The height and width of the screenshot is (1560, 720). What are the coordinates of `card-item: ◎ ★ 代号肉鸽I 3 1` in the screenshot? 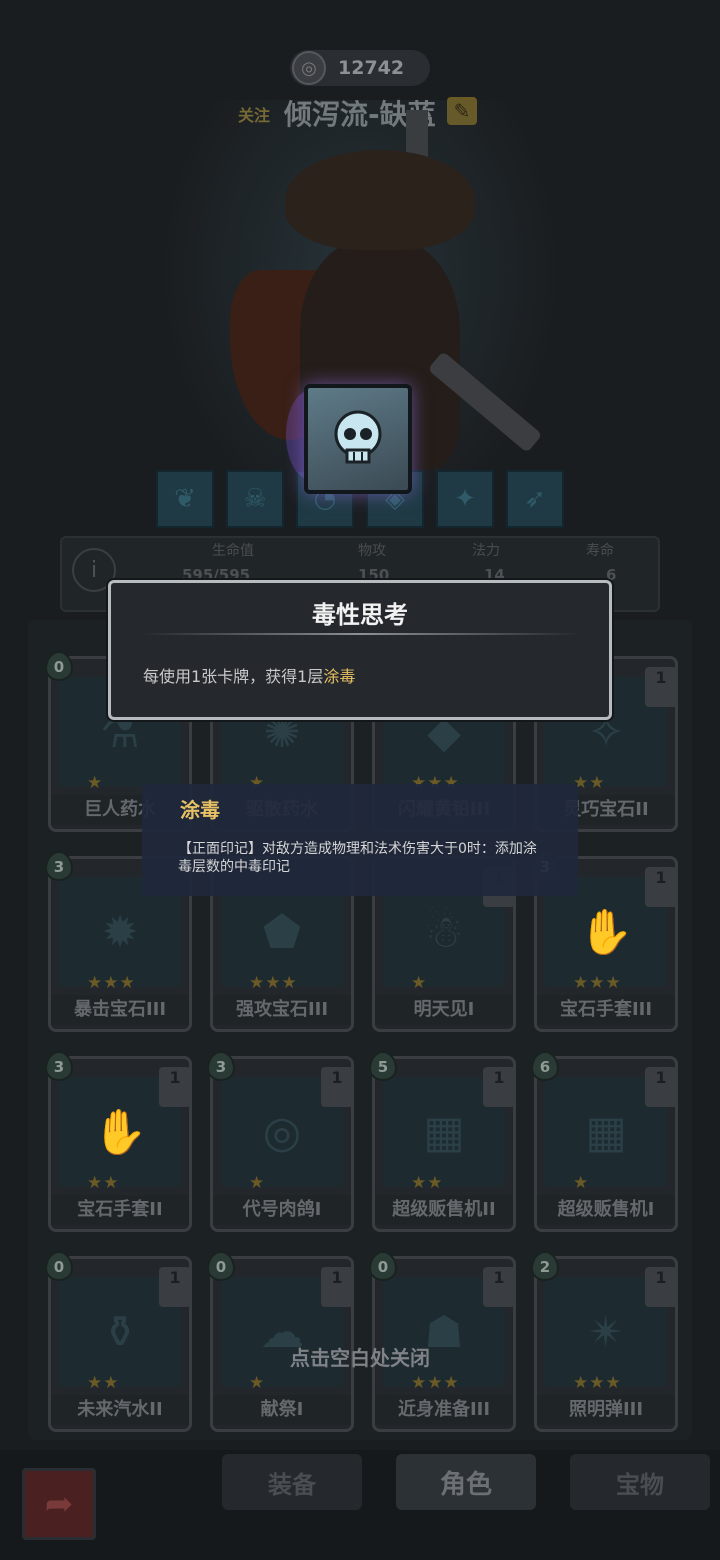 It's located at (280, 1141).